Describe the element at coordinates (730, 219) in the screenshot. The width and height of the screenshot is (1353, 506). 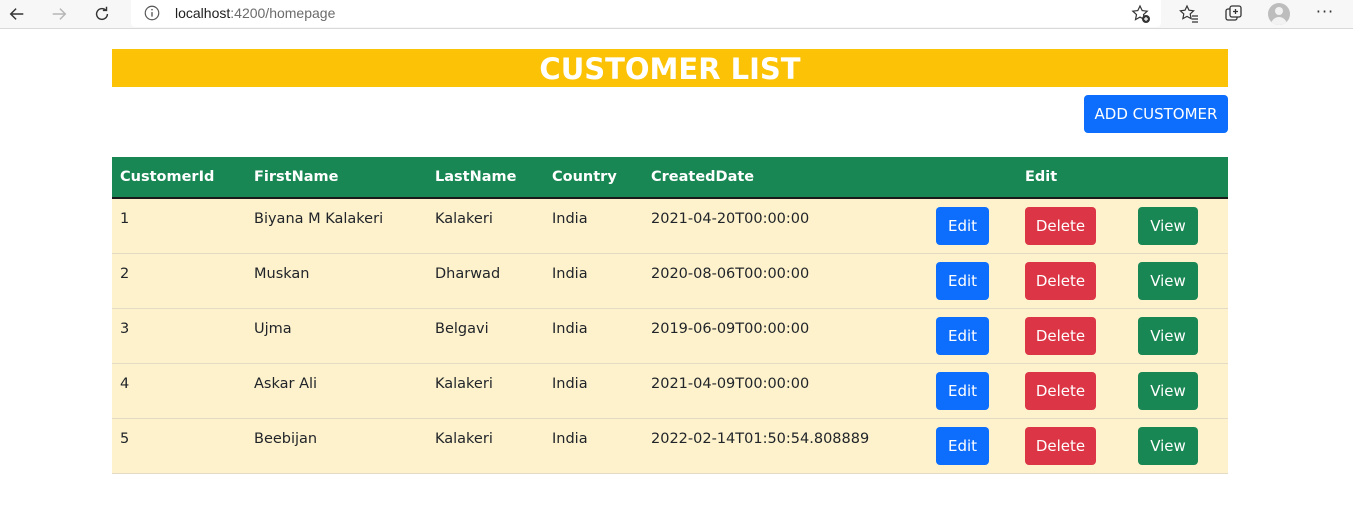
I see `cell-created-date: 2021-04-20T00:00:00` at that location.